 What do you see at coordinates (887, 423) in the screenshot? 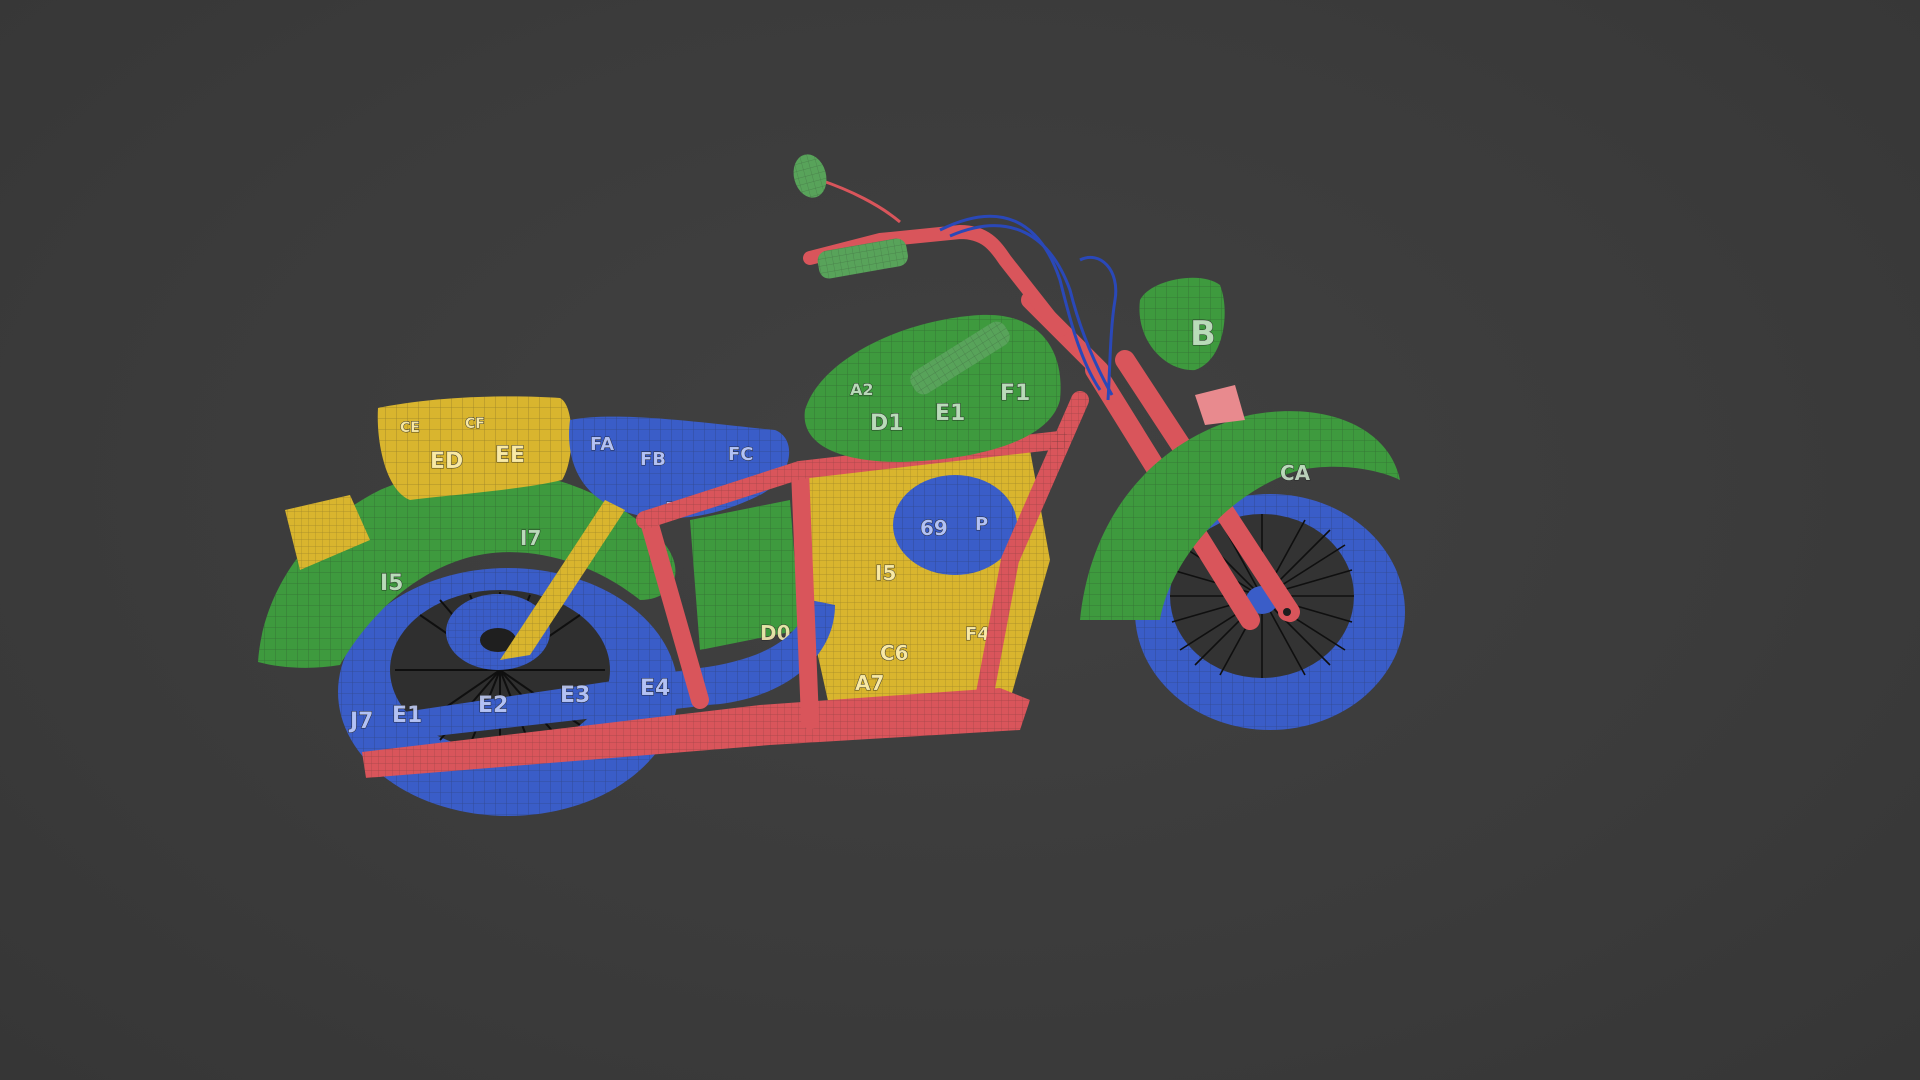
I see `uv-label: D1` at bounding box center [887, 423].